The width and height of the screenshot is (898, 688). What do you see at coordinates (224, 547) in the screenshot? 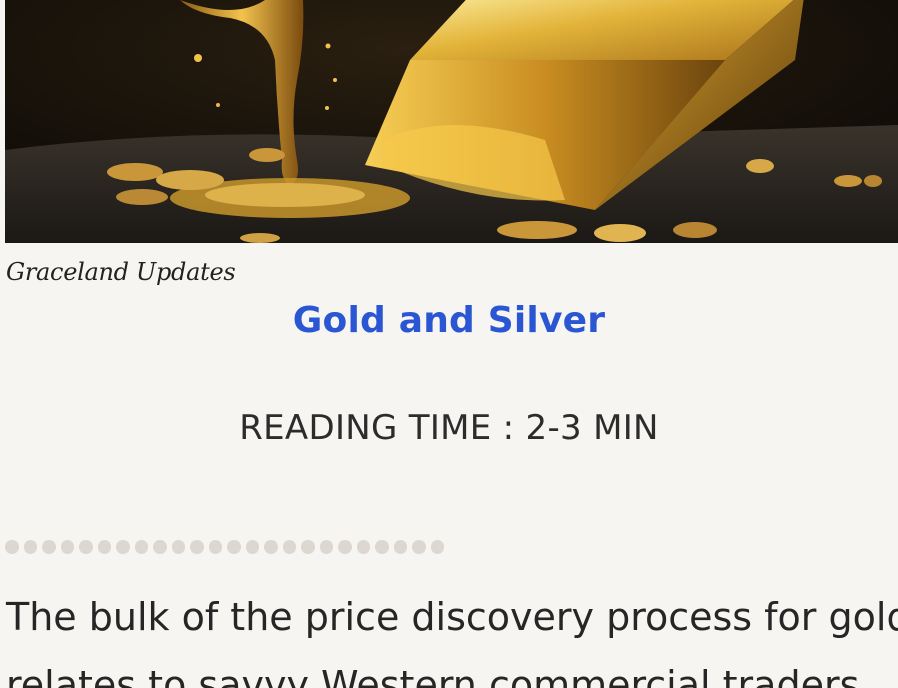
I see `dotted-divider` at bounding box center [224, 547].